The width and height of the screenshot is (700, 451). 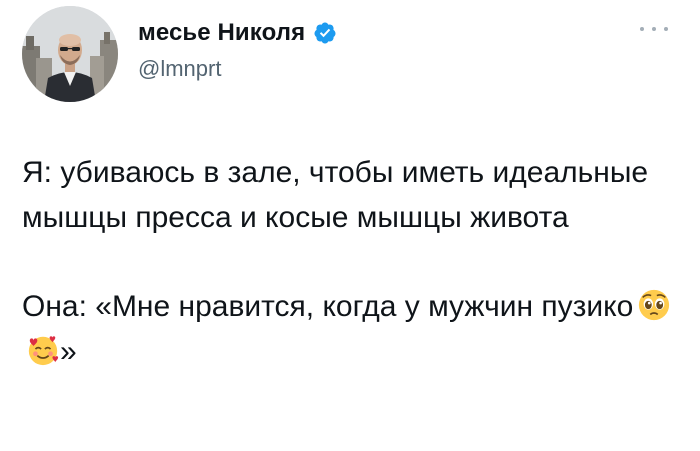 I want to click on verified-badge-icon, so click(x=325, y=33).